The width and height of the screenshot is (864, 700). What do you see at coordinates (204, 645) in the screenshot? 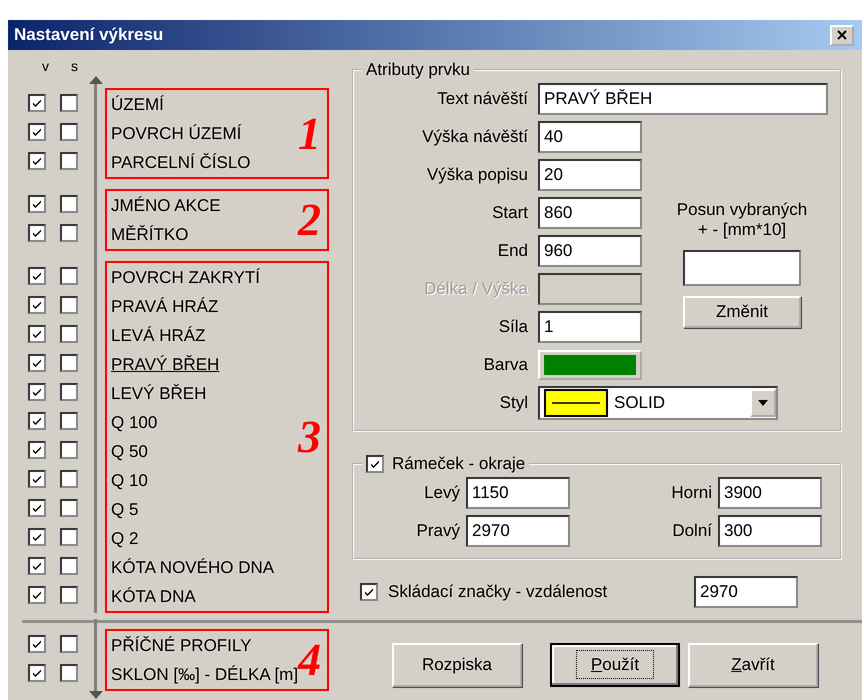
I see `layer-item: PŘÍČNÉ PROFILY` at bounding box center [204, 645].